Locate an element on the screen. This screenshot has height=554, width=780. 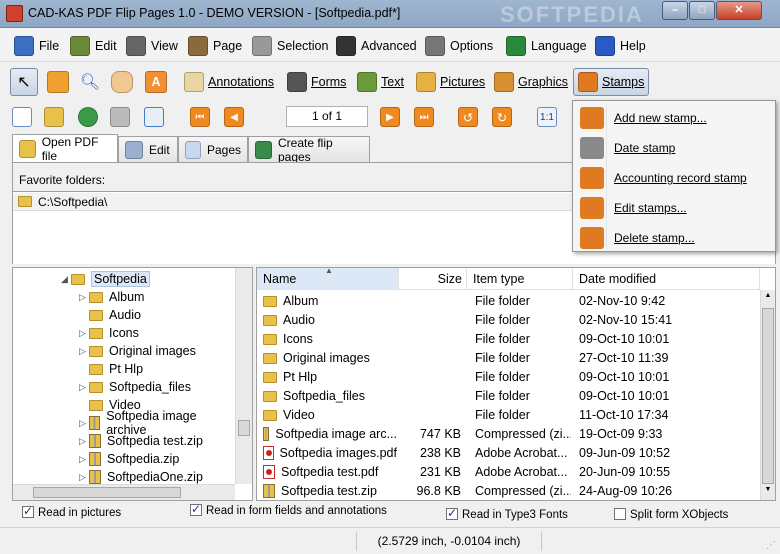
menu-language: Language is located at coordinates (546, 46).